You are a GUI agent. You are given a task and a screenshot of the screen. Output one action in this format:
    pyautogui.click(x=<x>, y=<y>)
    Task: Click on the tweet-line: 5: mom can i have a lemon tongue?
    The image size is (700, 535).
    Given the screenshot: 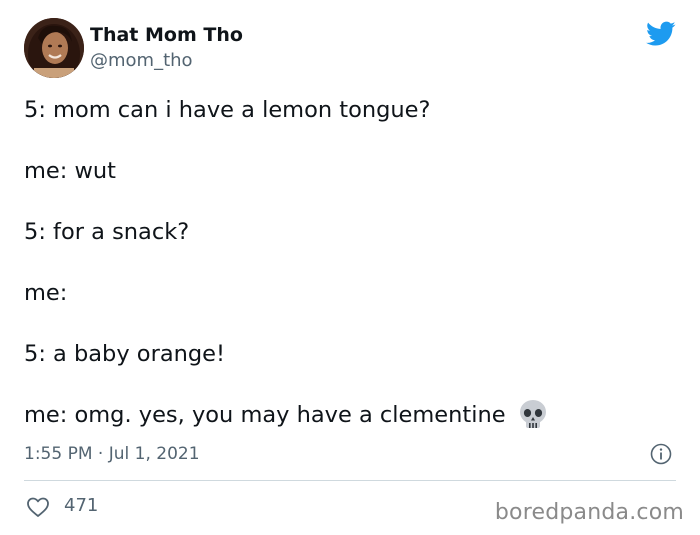 What is the action you would take?
    pyautogui.click(x=227, y=110)
    